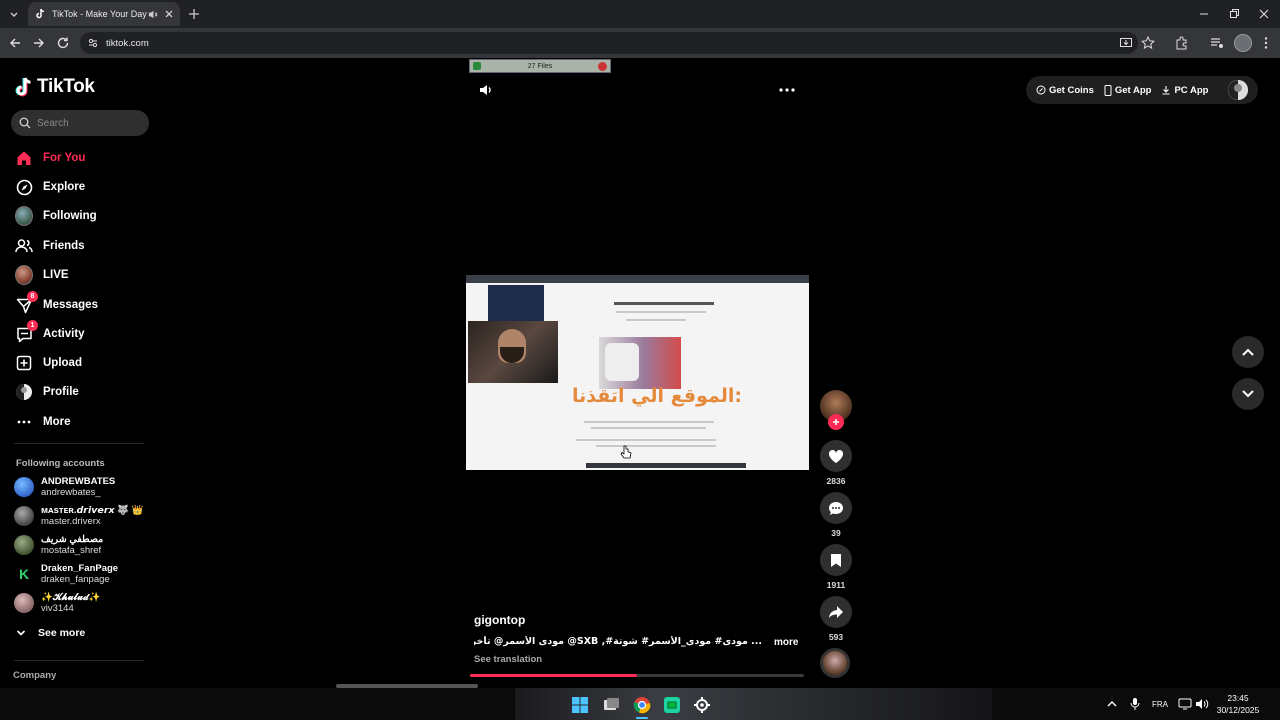  What do you see at coordinates (1238, 90) in the screenshot?
I see `user-avatar` at bounding box center [1238, 90].